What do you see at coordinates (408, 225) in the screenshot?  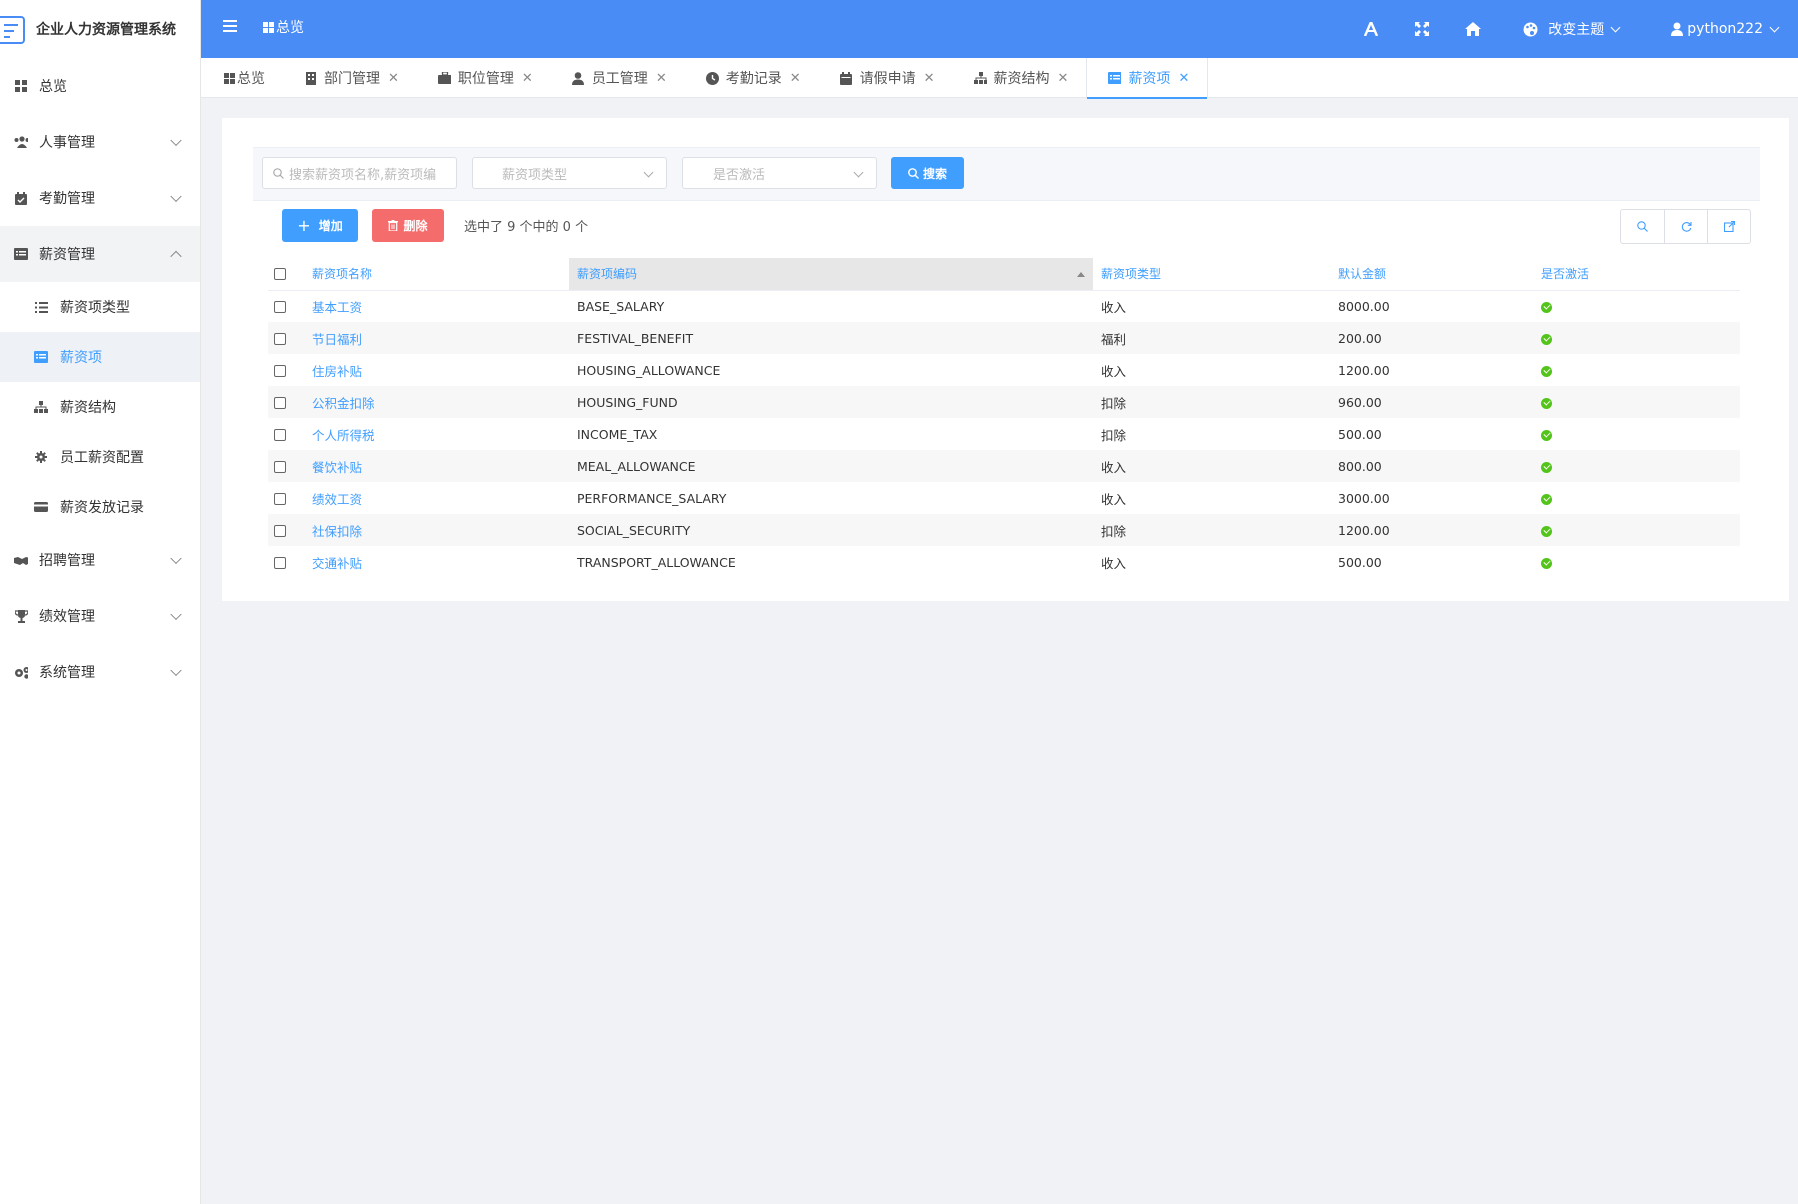 I see `delete-button: 删除` at bounding box center [408, 225].